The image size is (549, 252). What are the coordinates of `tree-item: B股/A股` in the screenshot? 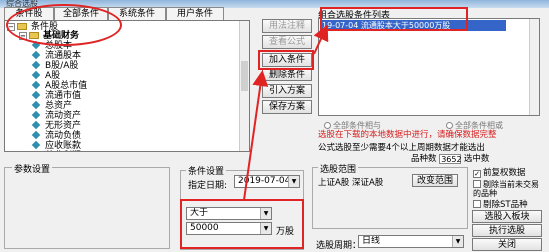 It's located at (55, 65).